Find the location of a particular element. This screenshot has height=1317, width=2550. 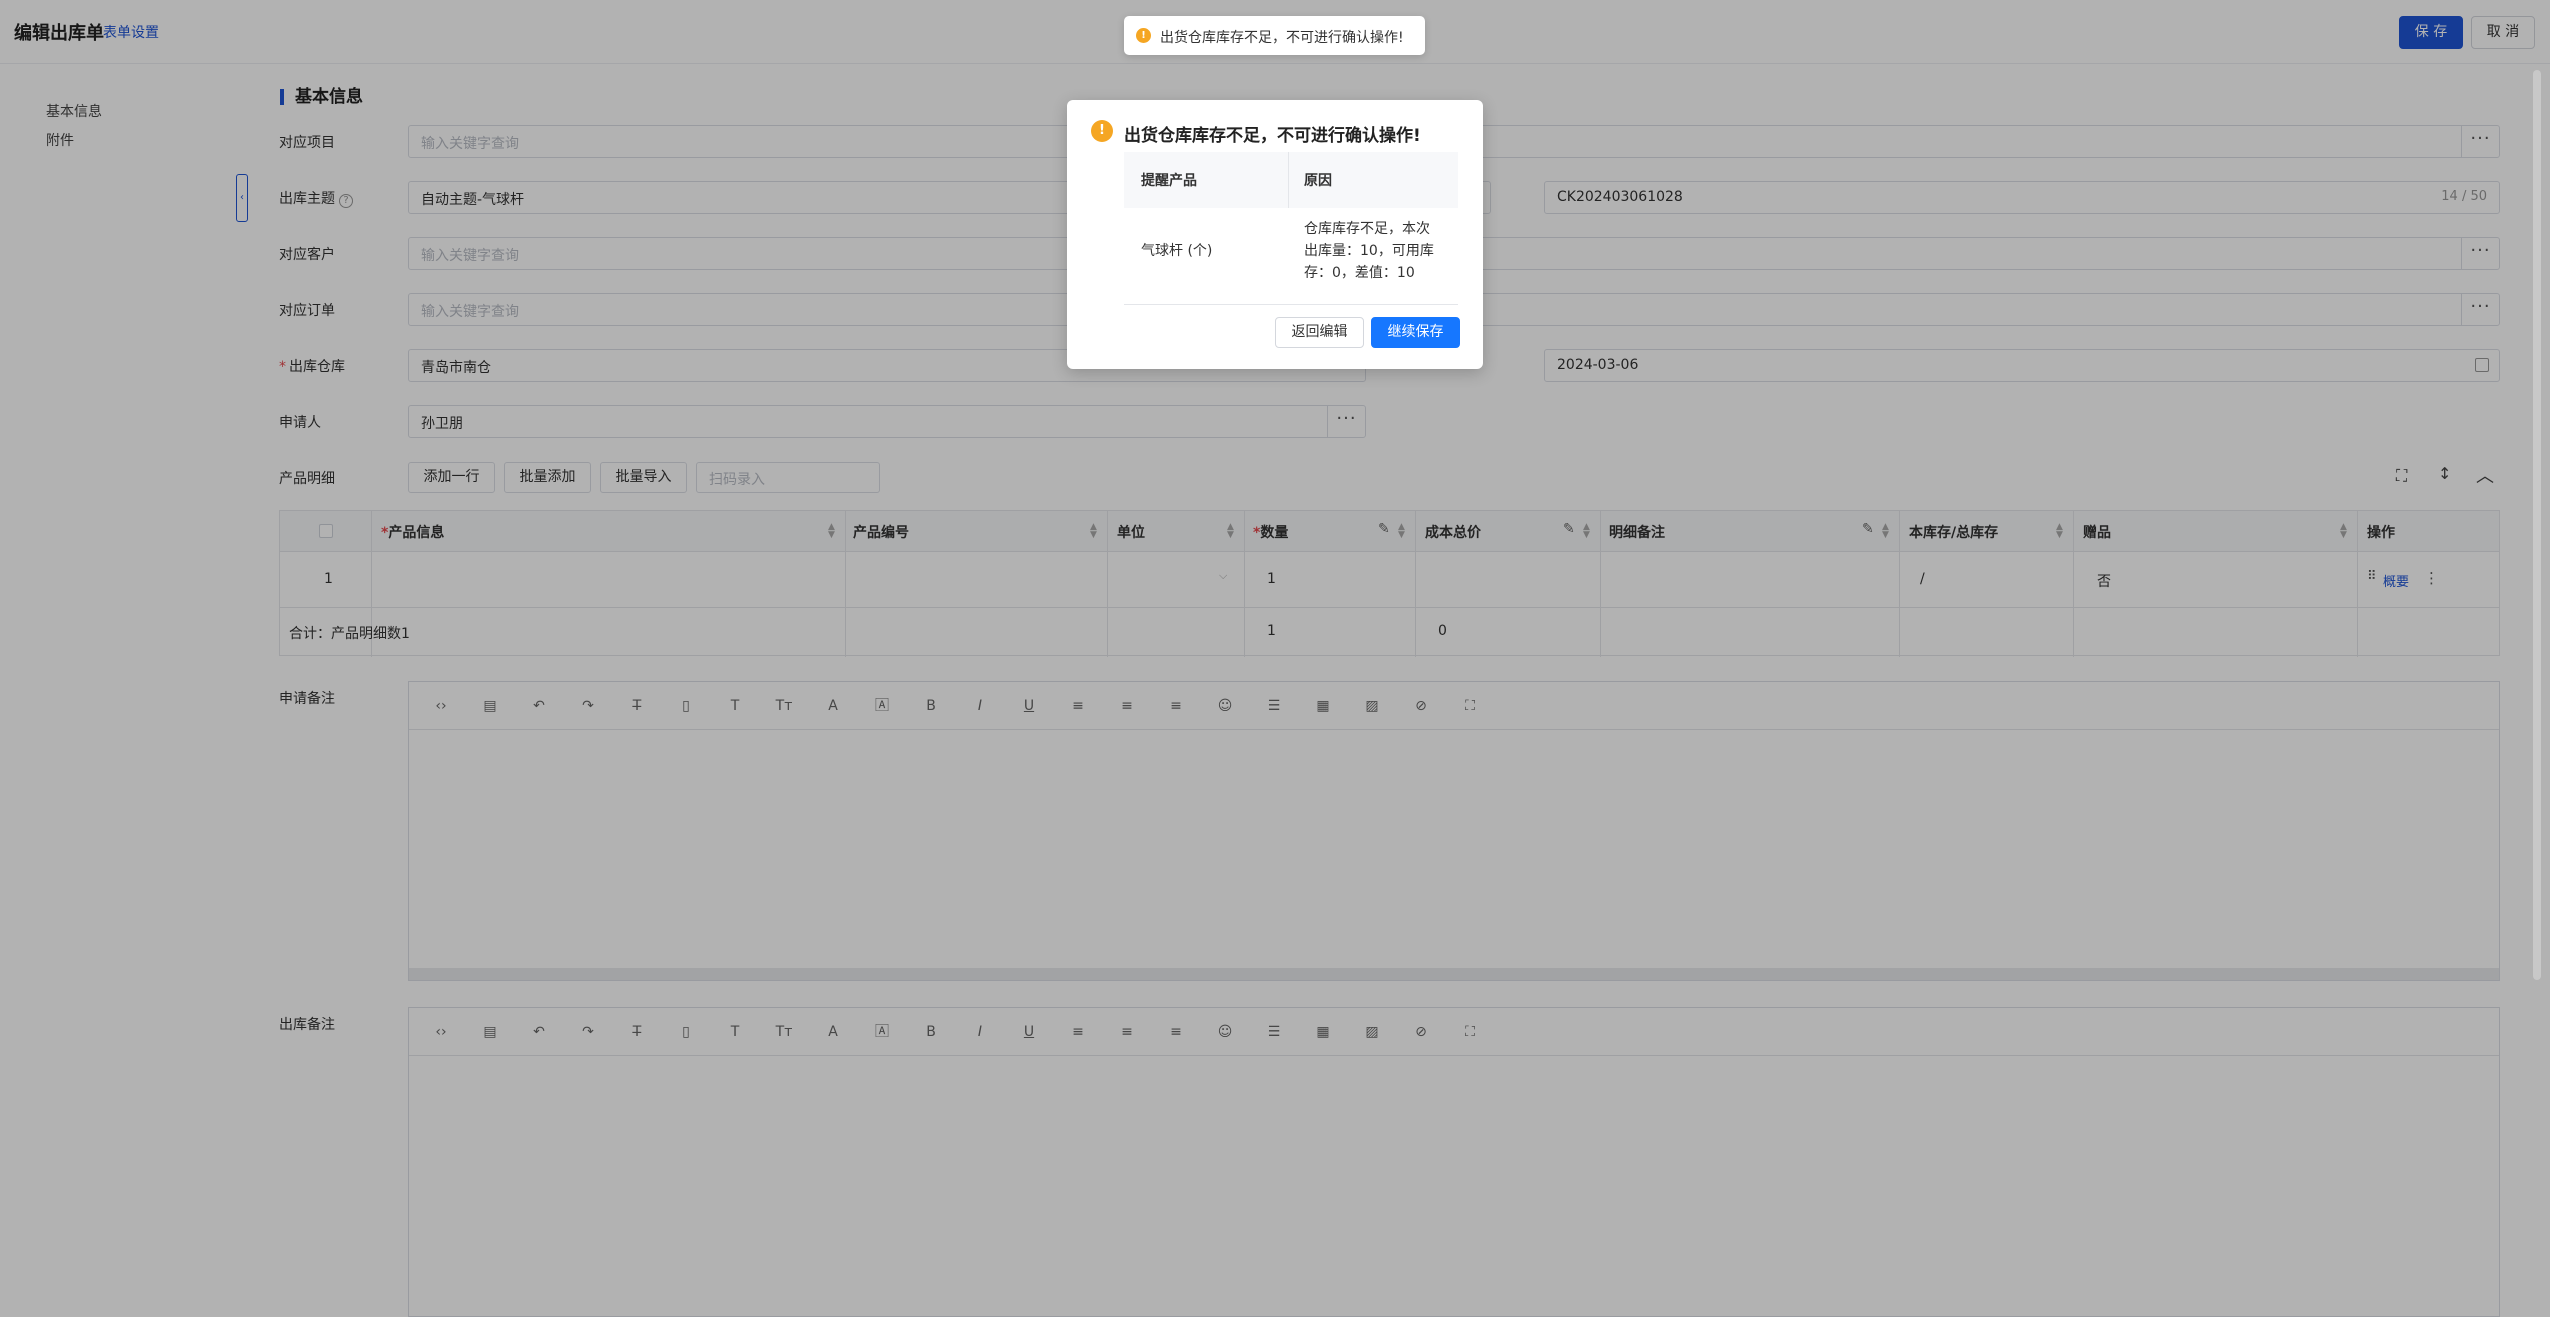

dialog-header-reason: 原因 is located at coordinates (1318, 181).